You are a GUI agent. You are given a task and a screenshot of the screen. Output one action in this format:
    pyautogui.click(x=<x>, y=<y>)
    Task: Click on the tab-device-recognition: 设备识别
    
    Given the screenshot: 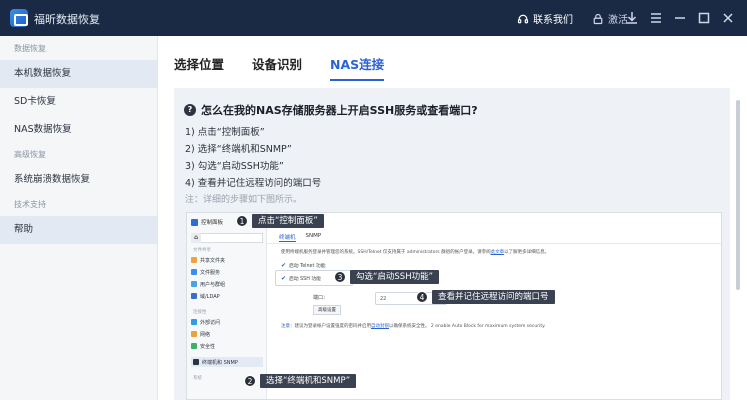 What is the action you would take?
    pyautogui.click(x=277, y=67)
    